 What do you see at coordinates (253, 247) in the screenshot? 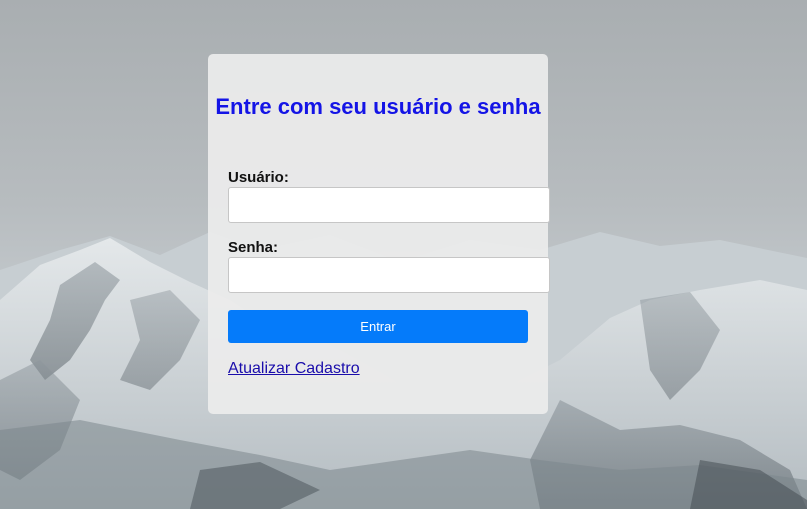
I see `password-label: Senha:` at bounding box center [253, 247].